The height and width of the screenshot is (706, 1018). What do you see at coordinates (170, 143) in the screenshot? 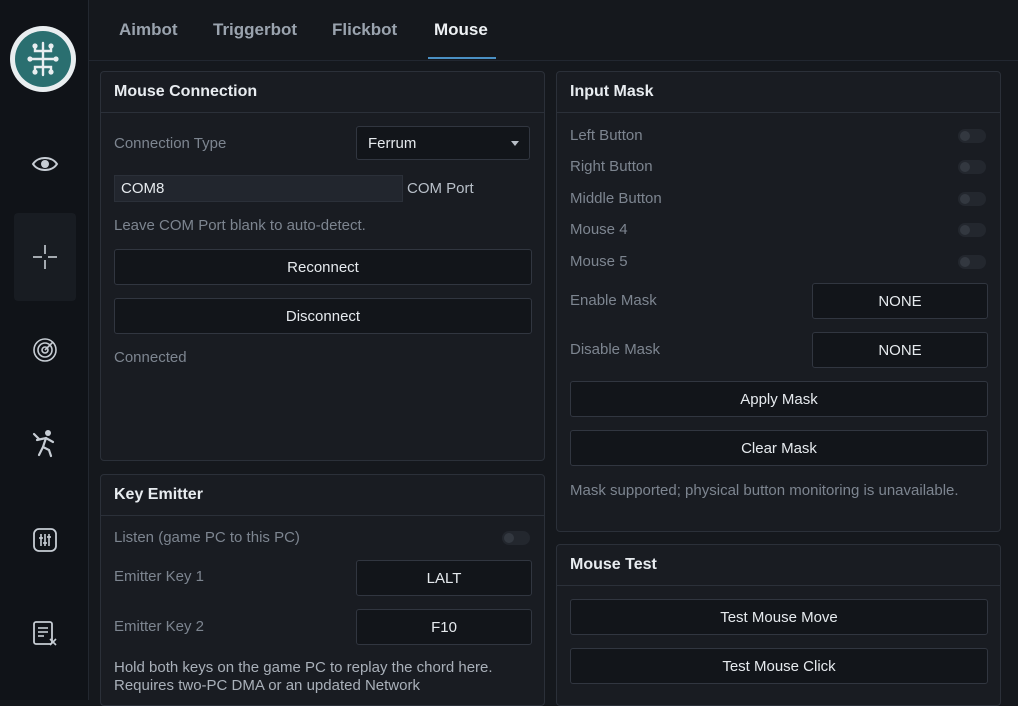
I see `connection-type-label: Connection Type` at bounding box center [170, 143].